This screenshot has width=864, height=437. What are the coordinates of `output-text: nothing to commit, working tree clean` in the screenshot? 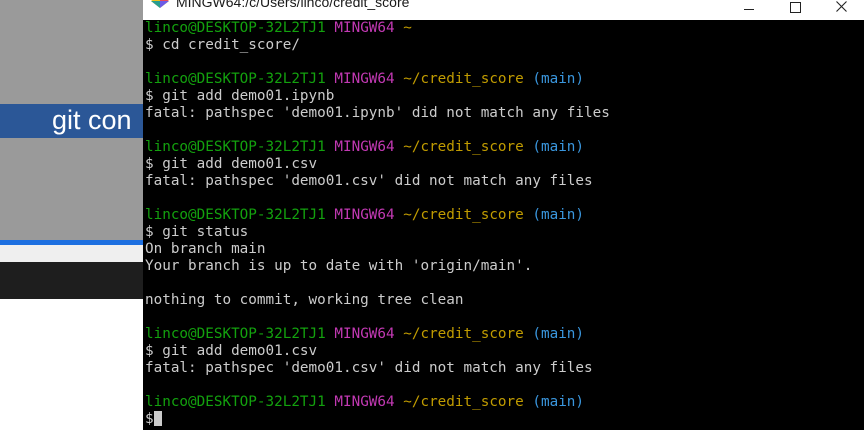 It's located at (304, 300).